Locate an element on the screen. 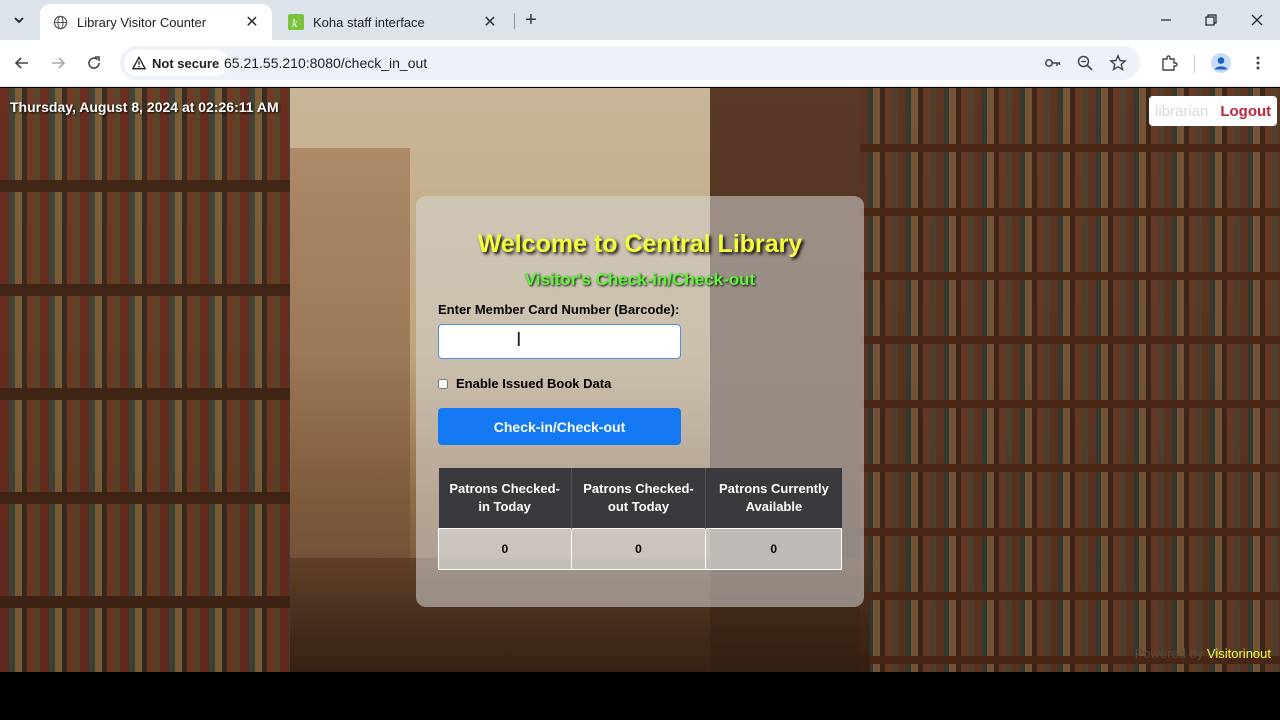 The height and width of the screenshot is (720, 1280). reload-icon is located at coordinates (94, 63).